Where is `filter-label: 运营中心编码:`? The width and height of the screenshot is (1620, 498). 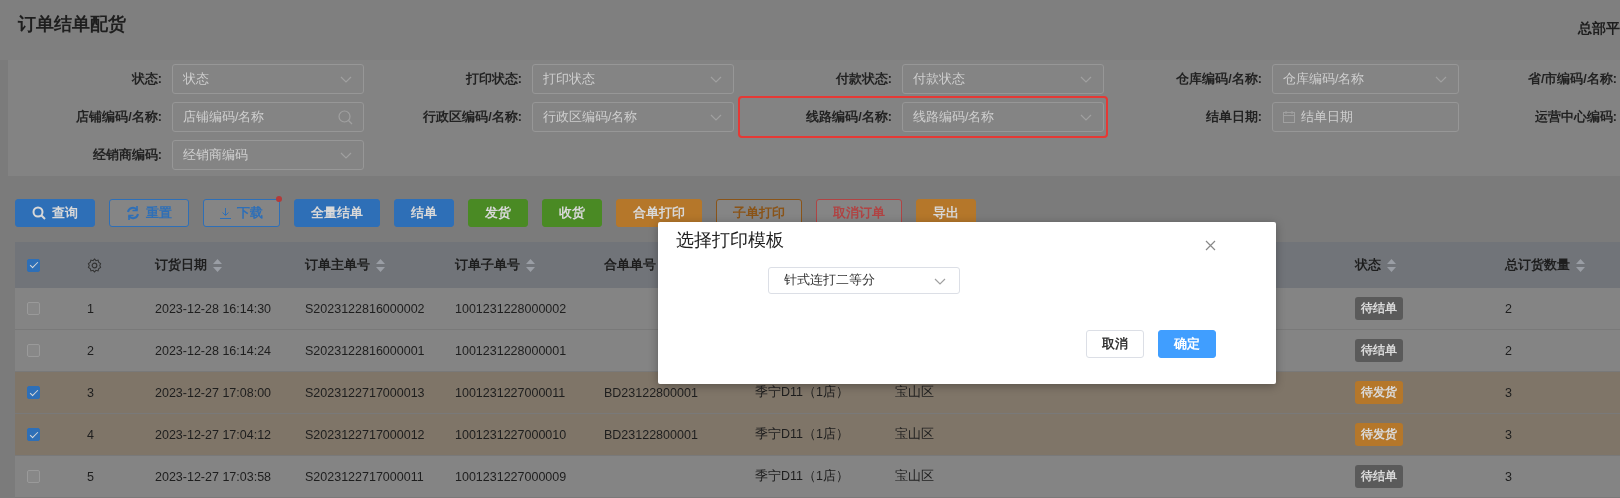
filter-label: 运营中心编码: is located at coordinates (1575, 117).